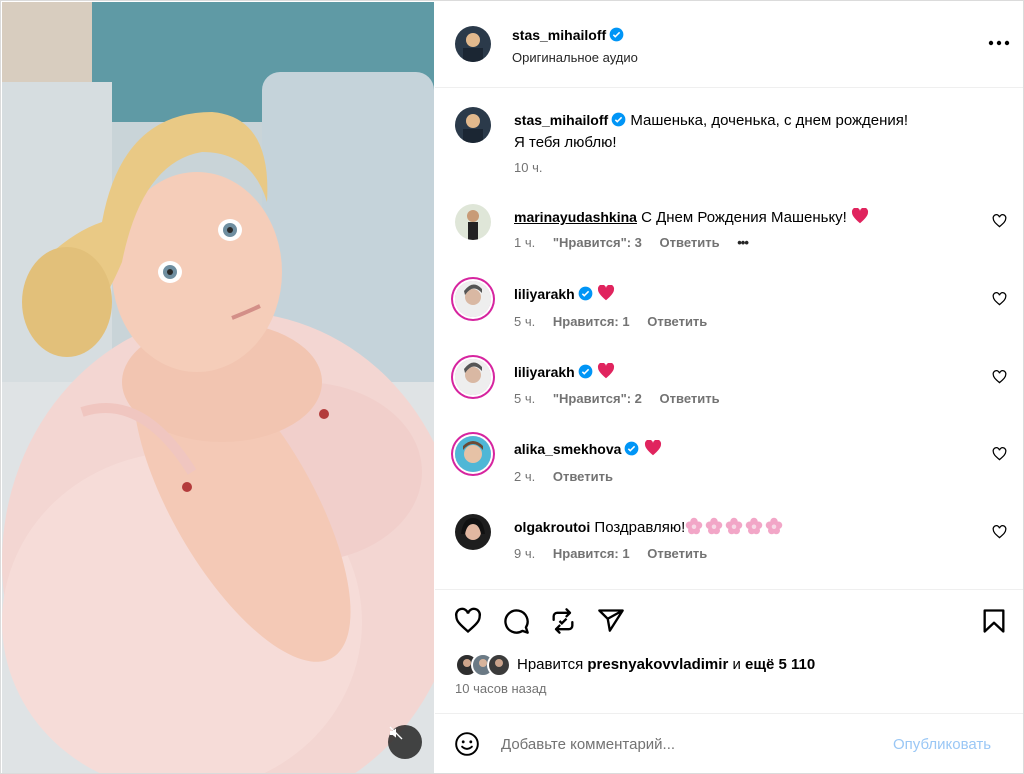 The width and height of the screenshot is (1024, 774). What do you see at coordinates (563, 621) in the screenshot?
I see `repost-icon` at bounding box center [563, 621].